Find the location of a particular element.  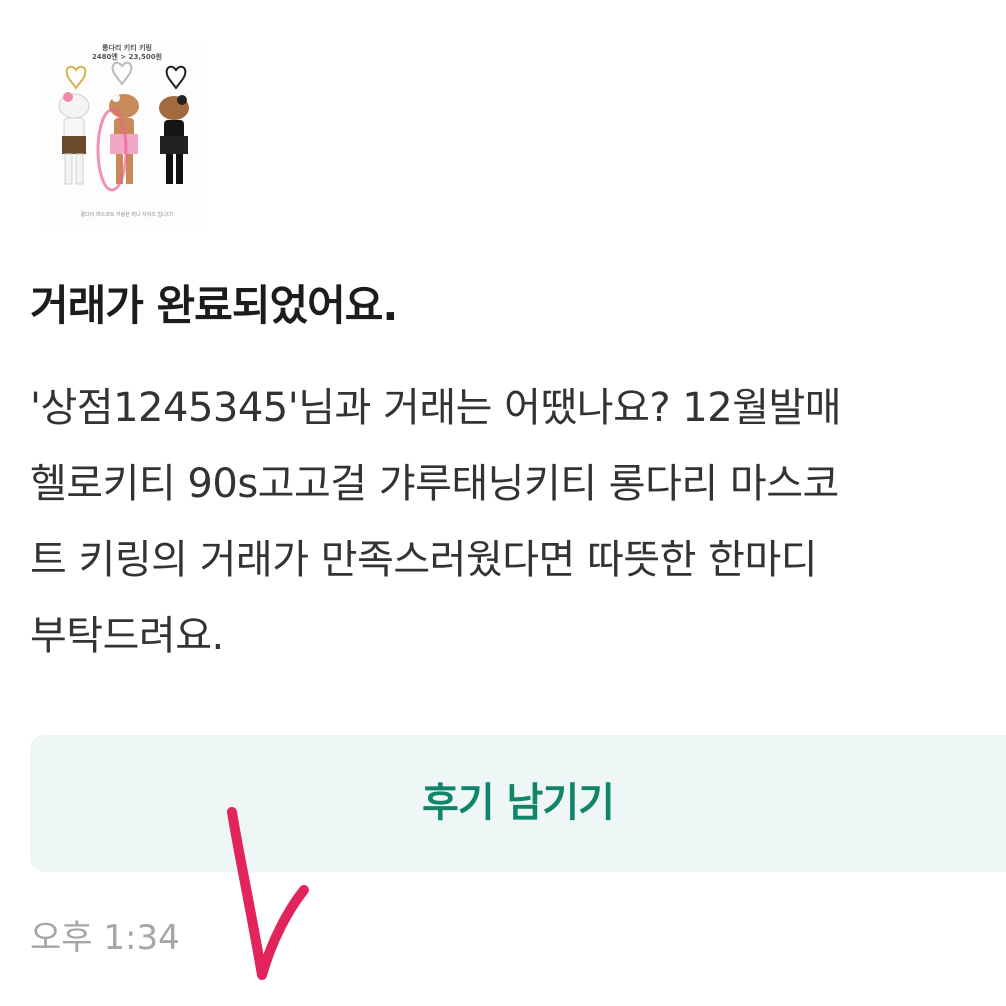

leave-review-button: 후기 남기기 is located at coordinates (518, 803).